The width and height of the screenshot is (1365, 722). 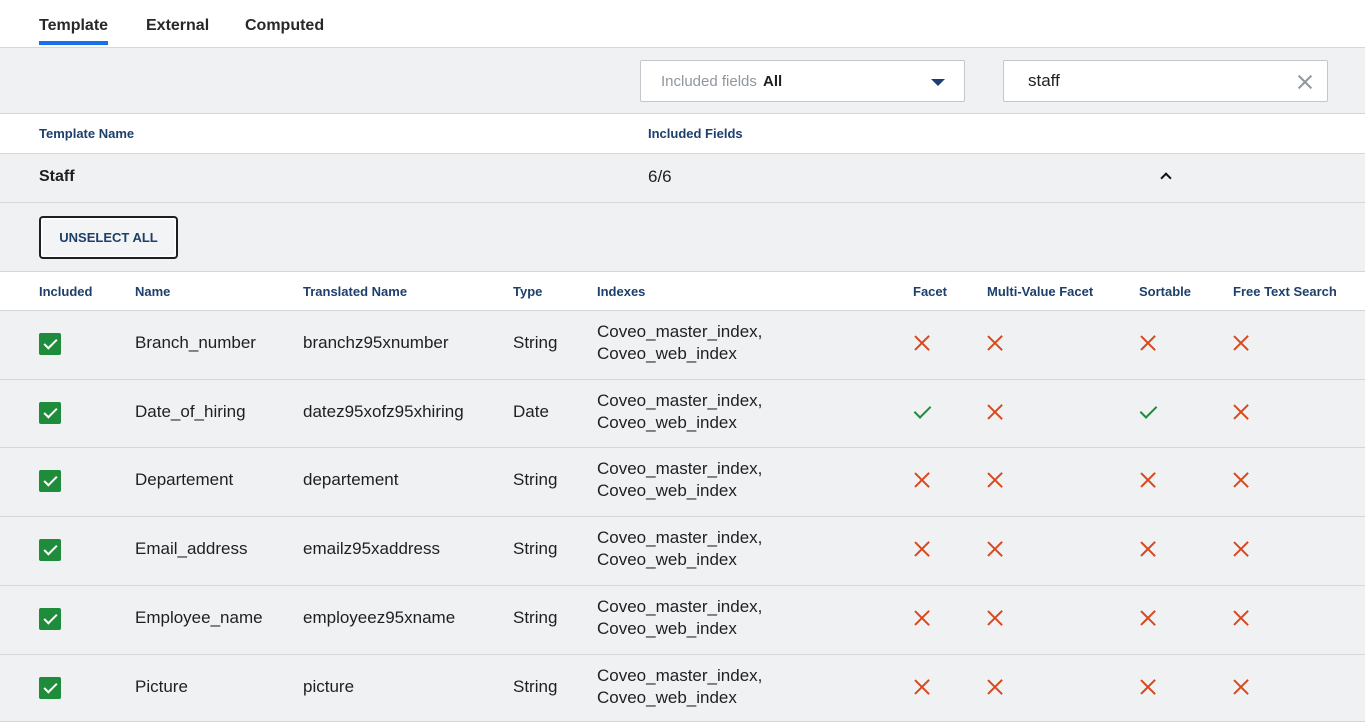 What do you see at coordinates (1040, 291) in the screenshot?
I see `column-header-multi-value-facet: Multi-Value Facet` at bounding box center [1040, 291].